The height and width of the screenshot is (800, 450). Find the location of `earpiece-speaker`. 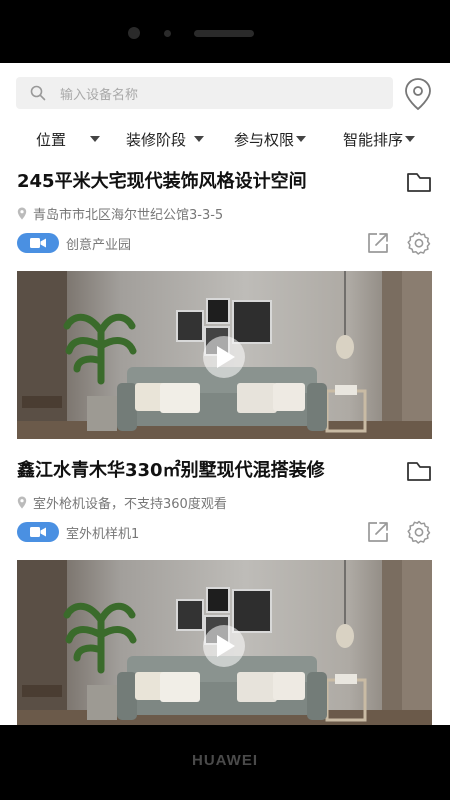

earpiece-speaker is located at coordinates (224, 33).